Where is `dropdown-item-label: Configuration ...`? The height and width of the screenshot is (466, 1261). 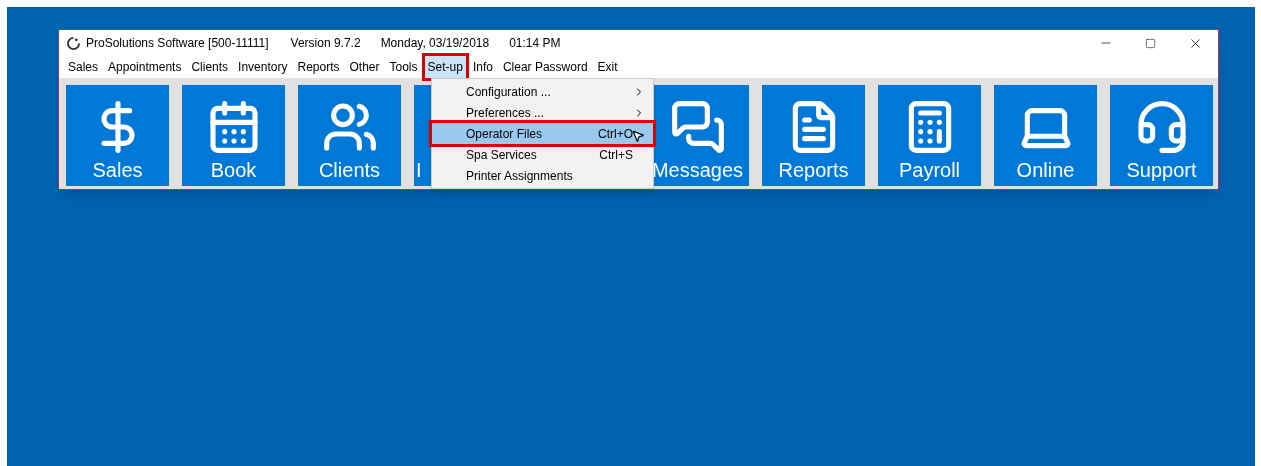 dropdown-item-label: Configuration ... is located at coordinates (508, 92).